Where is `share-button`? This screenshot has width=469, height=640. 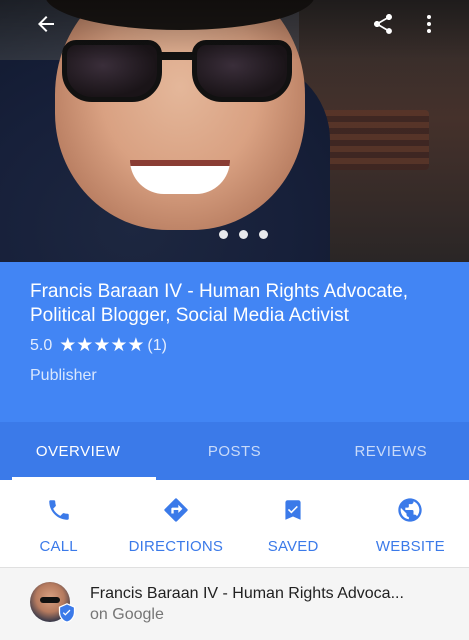
share-button is located at coordinates (383, 24).